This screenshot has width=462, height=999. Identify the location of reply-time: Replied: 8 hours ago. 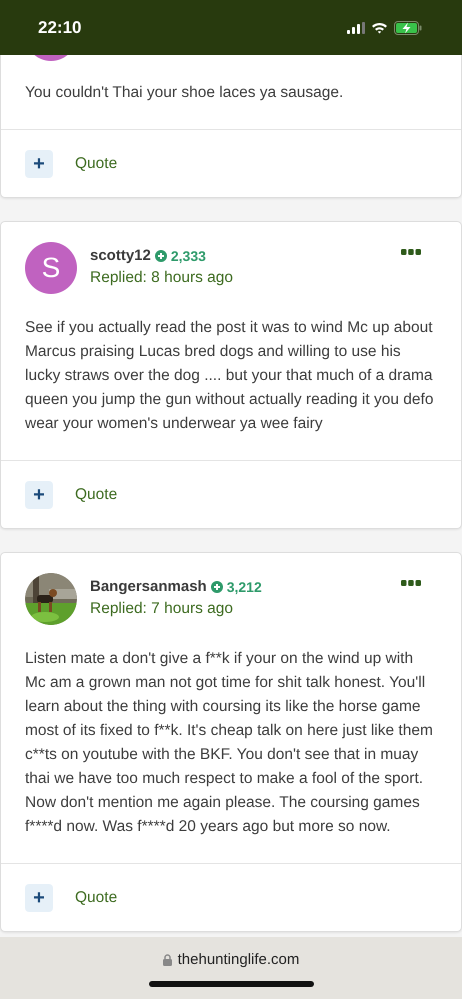
(162, 278).